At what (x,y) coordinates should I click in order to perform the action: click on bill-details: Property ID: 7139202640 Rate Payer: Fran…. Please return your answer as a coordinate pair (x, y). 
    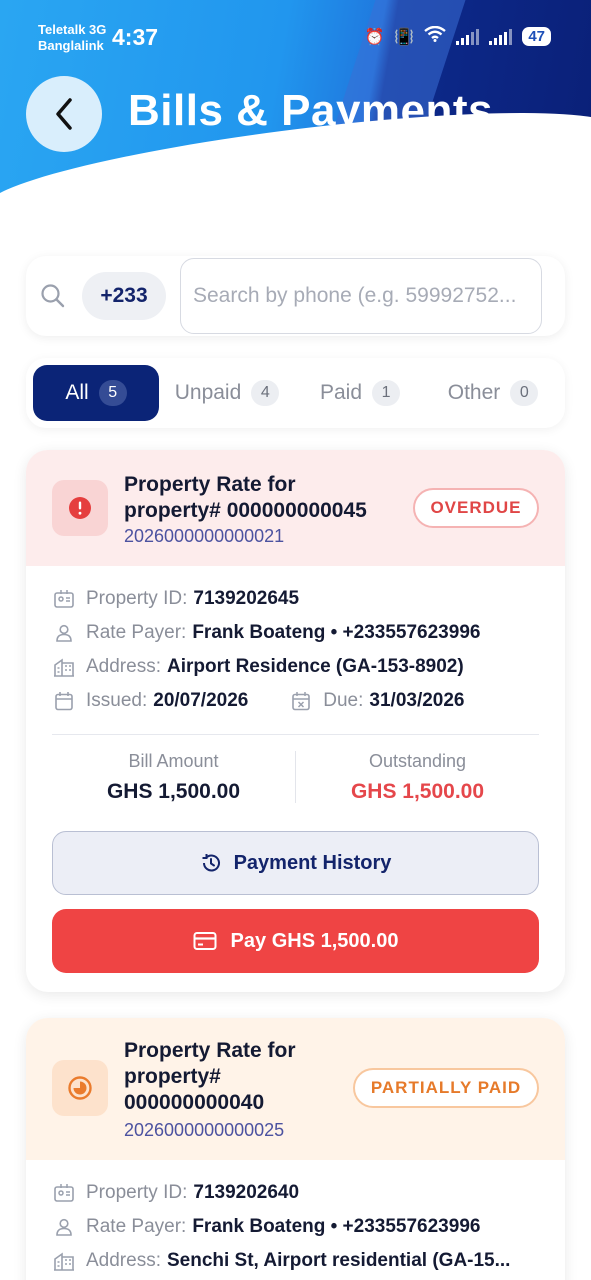
    Looking at the image, I should click on (295, 1219).